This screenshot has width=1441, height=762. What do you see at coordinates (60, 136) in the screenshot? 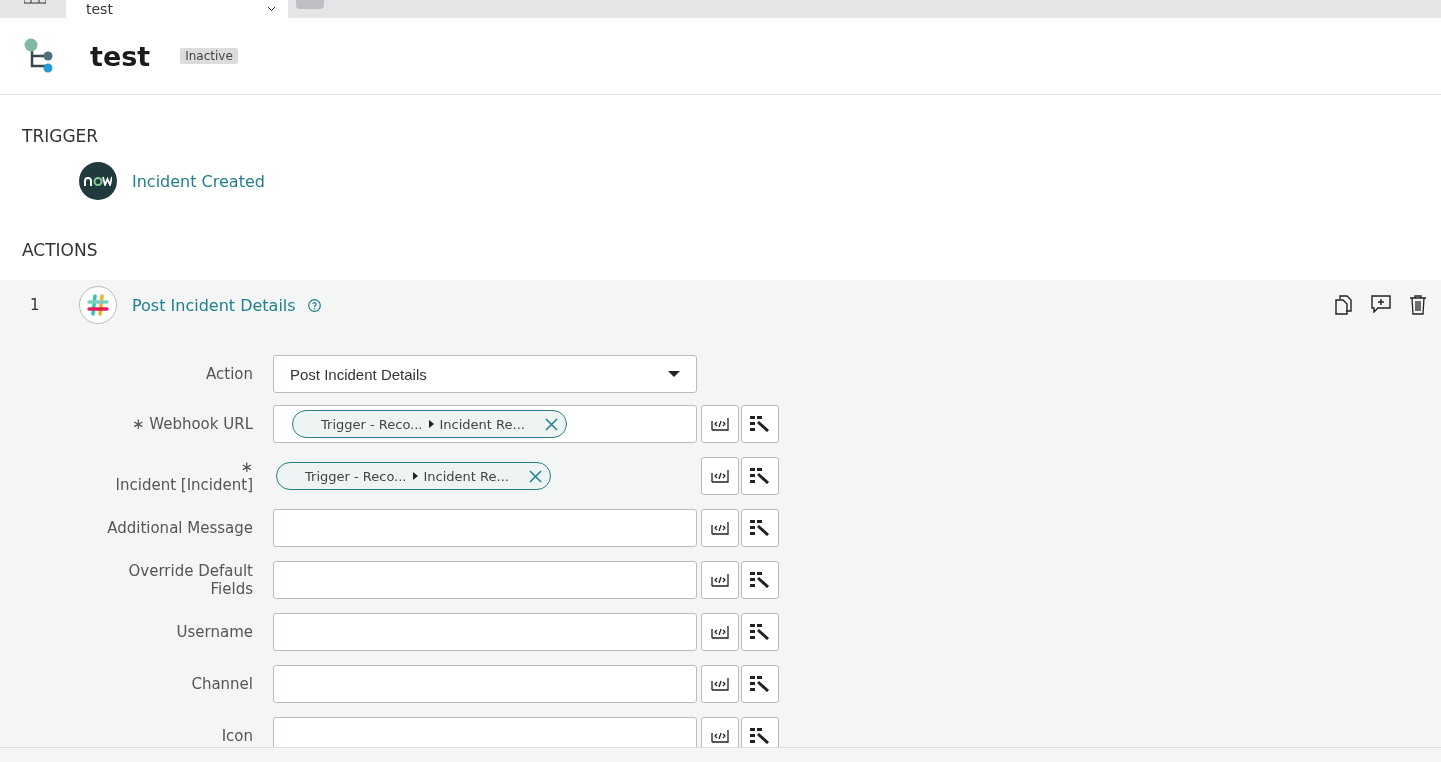
I see `section-heading: TRIGGER` at bounding box center [60, 136].